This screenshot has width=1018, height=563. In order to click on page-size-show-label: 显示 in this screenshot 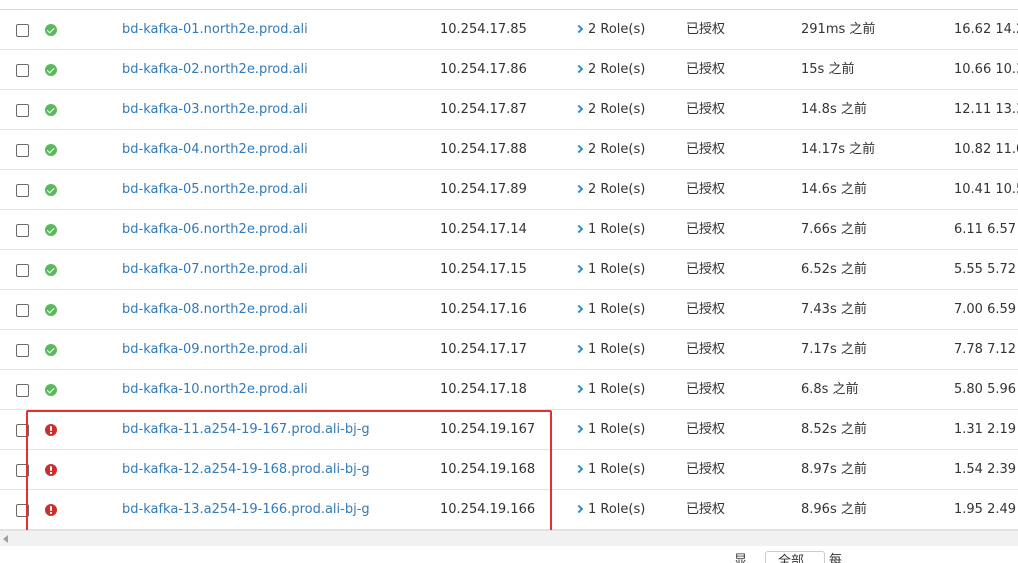, I will do `click(741, 558)`.